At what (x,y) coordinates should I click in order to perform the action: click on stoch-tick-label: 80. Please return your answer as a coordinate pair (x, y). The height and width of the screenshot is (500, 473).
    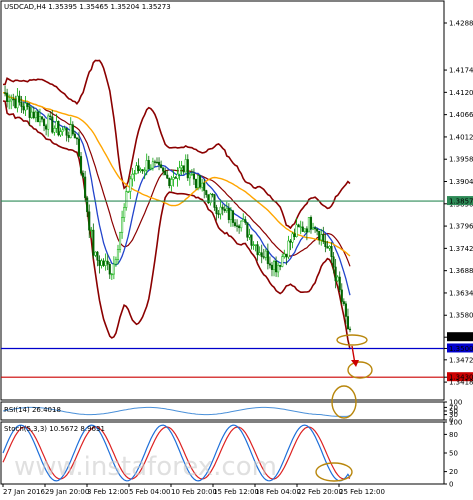
    Looking at the image, I should click on (453, 435).